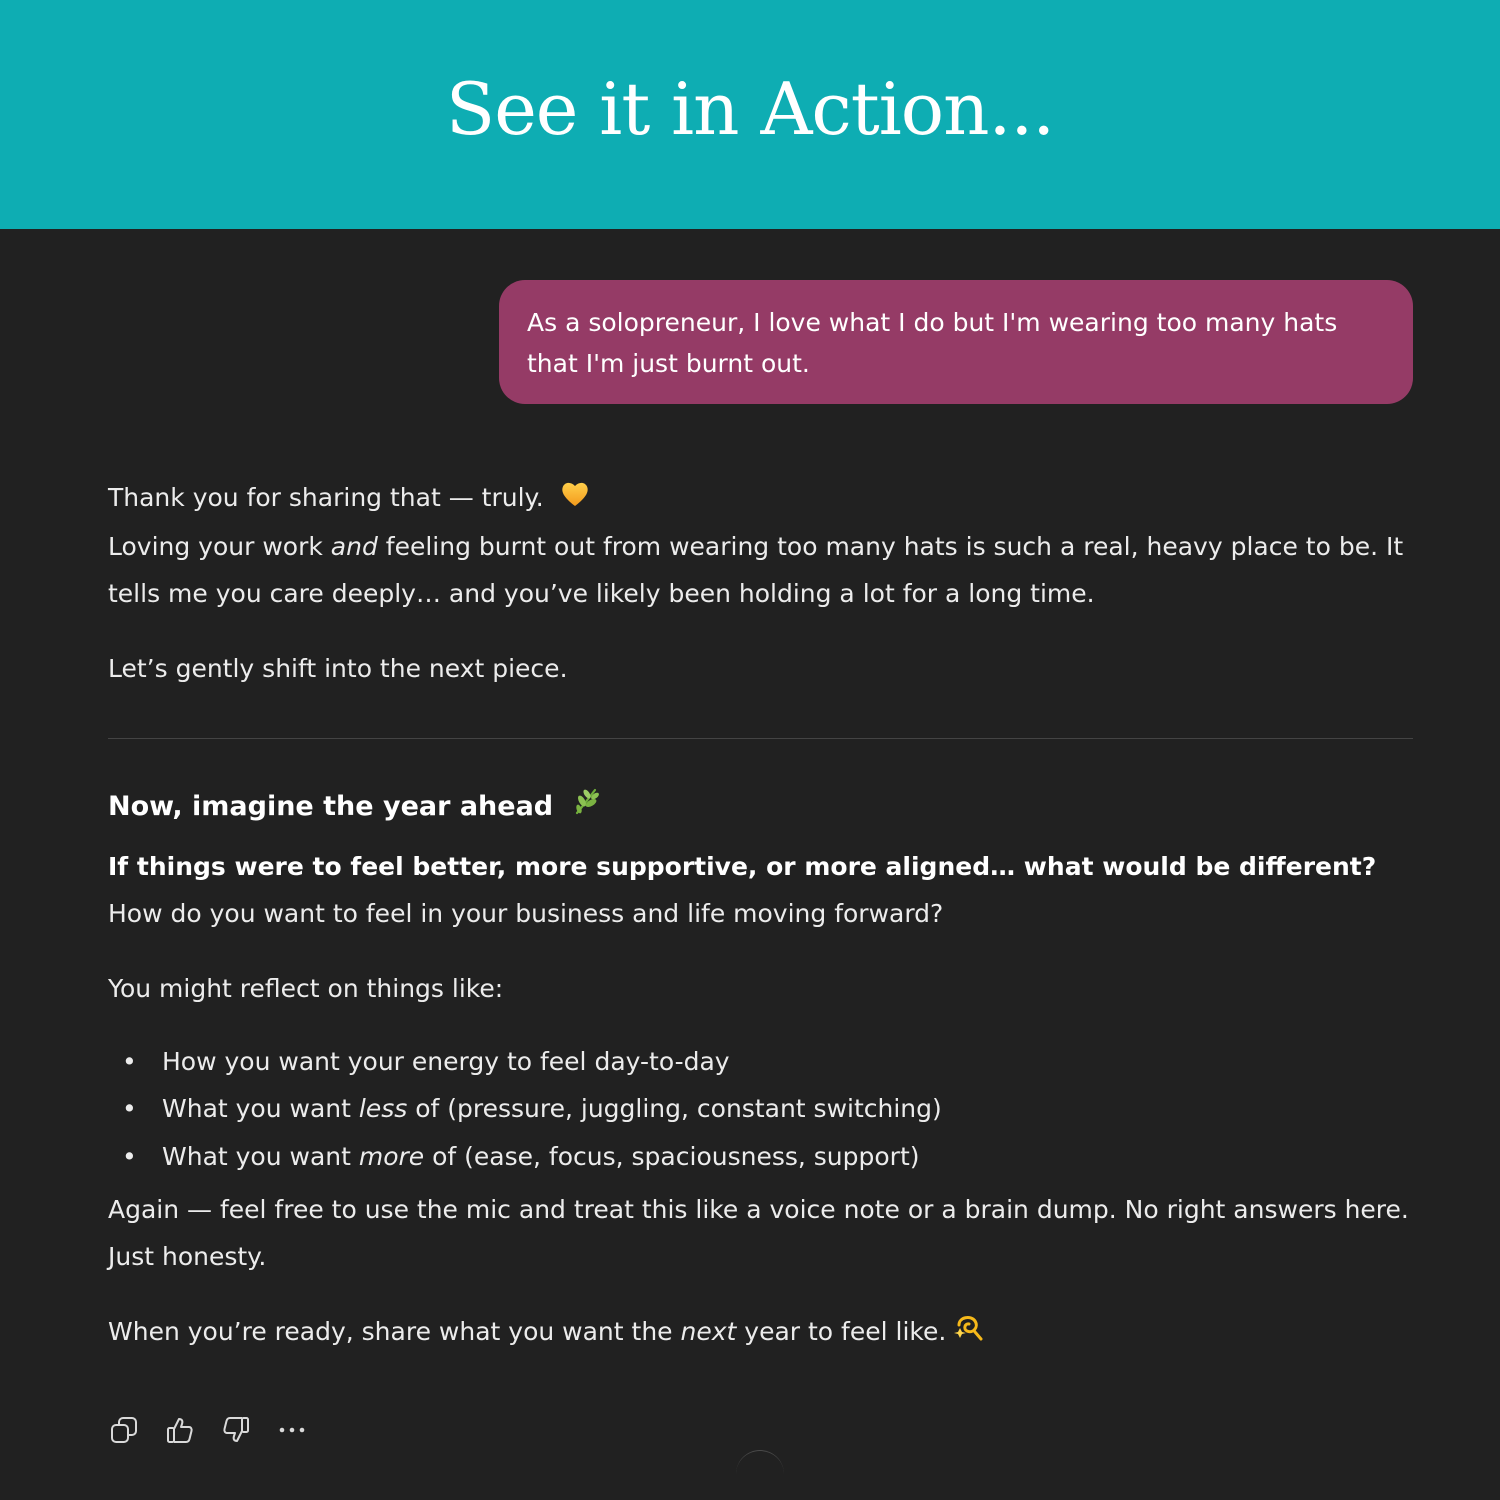  Describe the element at coordinates (575, 499) in the screenshot. I see `orange-heart-icon` at that location.